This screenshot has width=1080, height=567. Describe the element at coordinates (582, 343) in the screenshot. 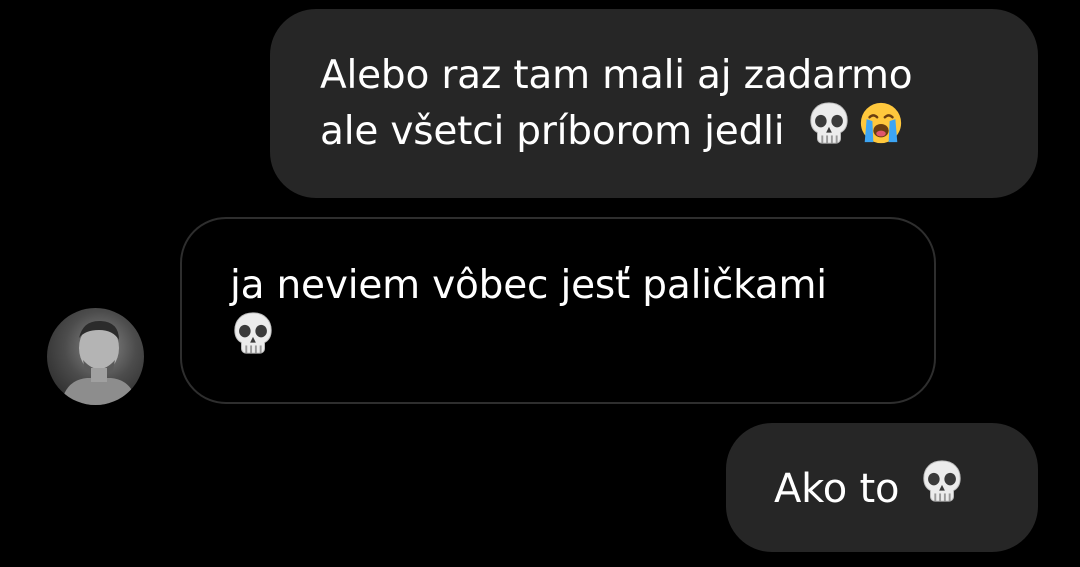

I see `message-emoji-line` at that location.